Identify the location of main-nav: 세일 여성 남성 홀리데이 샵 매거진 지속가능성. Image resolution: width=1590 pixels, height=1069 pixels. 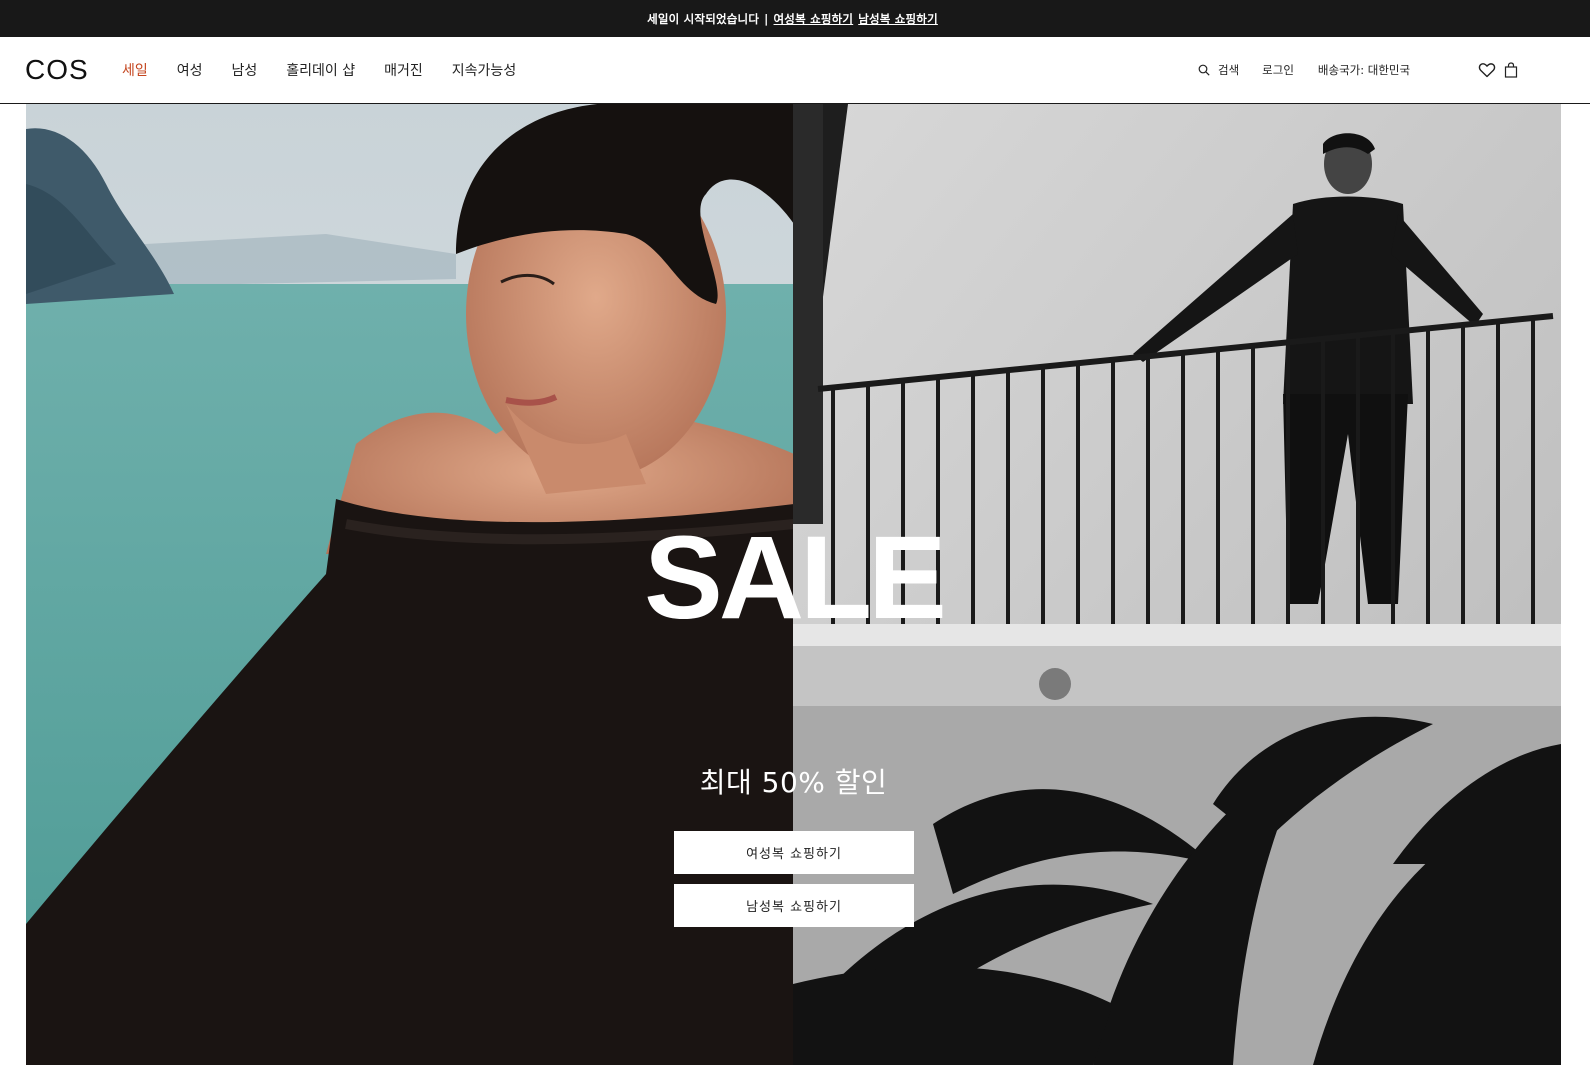
(333, 70).